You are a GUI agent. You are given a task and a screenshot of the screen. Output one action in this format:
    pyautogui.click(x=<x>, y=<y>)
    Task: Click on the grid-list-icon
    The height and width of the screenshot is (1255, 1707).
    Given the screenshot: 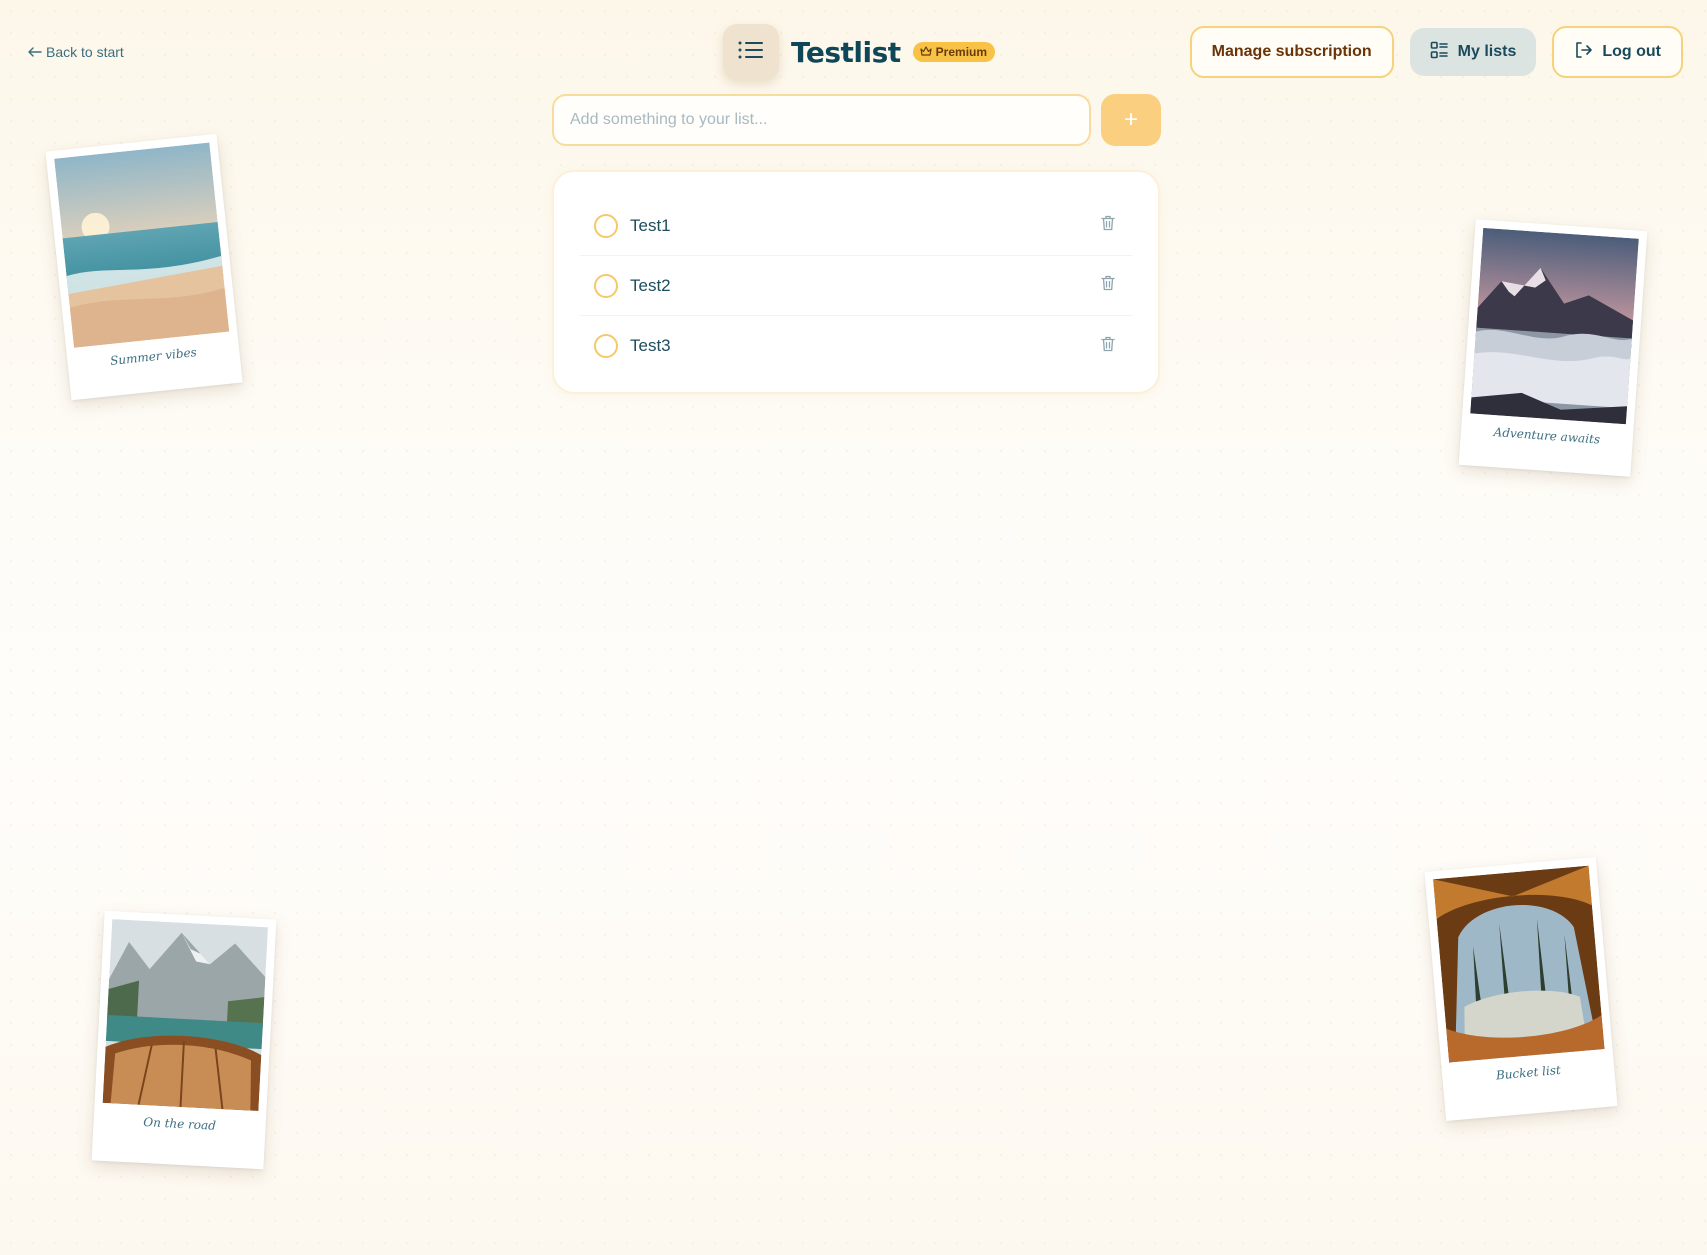 What is the action you would take?
    pyautogui.click(x=1439, y=52)
    